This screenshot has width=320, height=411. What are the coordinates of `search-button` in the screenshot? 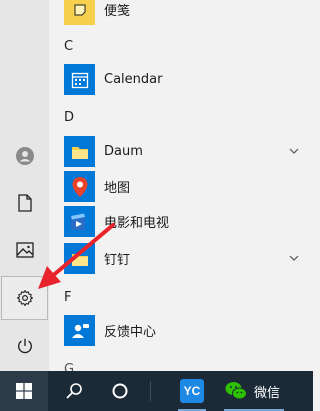 It's located at (74, 391).